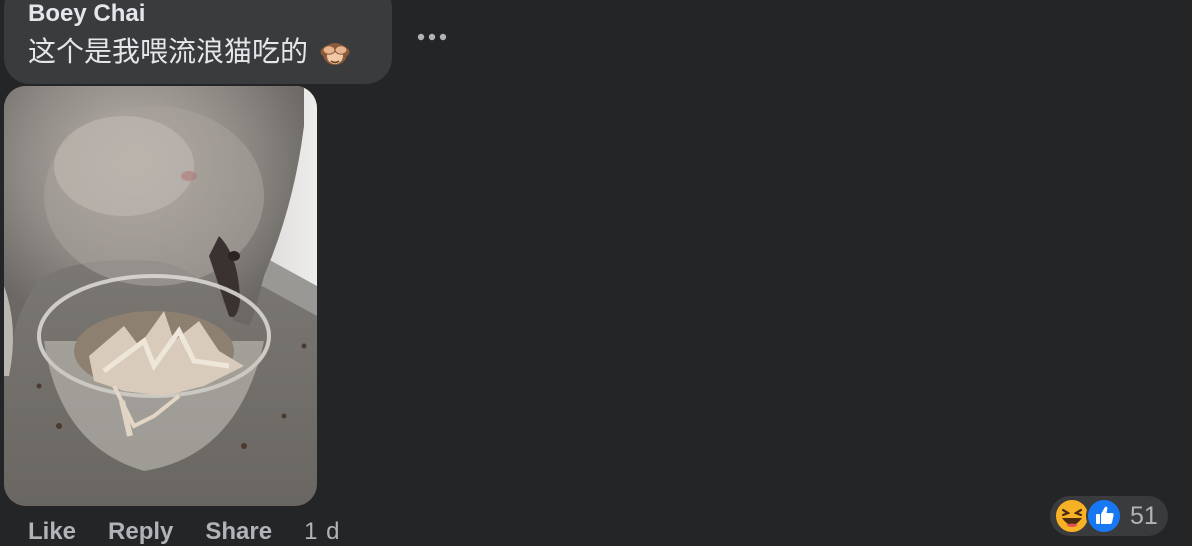 Image resolution: width=1192 pixels, height=546 pixels. Describe the element at coordinates (140, 531) in the screenshot. I see `reply-link: Reply` at that location.